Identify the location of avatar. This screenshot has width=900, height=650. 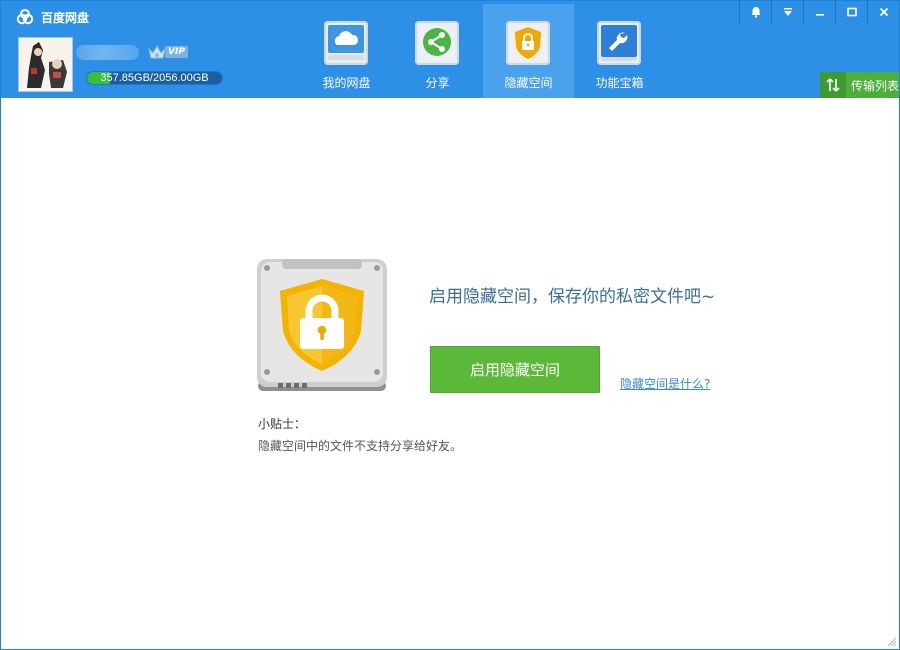
(45, 64).